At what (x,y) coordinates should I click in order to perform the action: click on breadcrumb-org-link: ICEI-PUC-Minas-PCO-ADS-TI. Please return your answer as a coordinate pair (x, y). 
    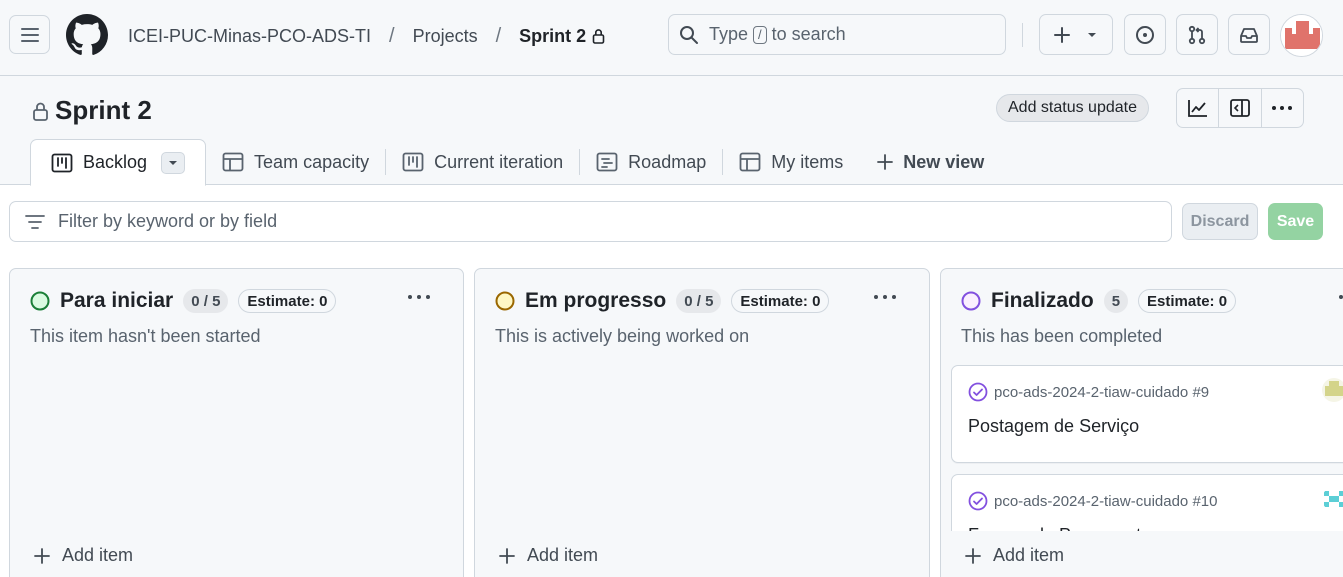
    Looking at the image, I should click on (249, 36).